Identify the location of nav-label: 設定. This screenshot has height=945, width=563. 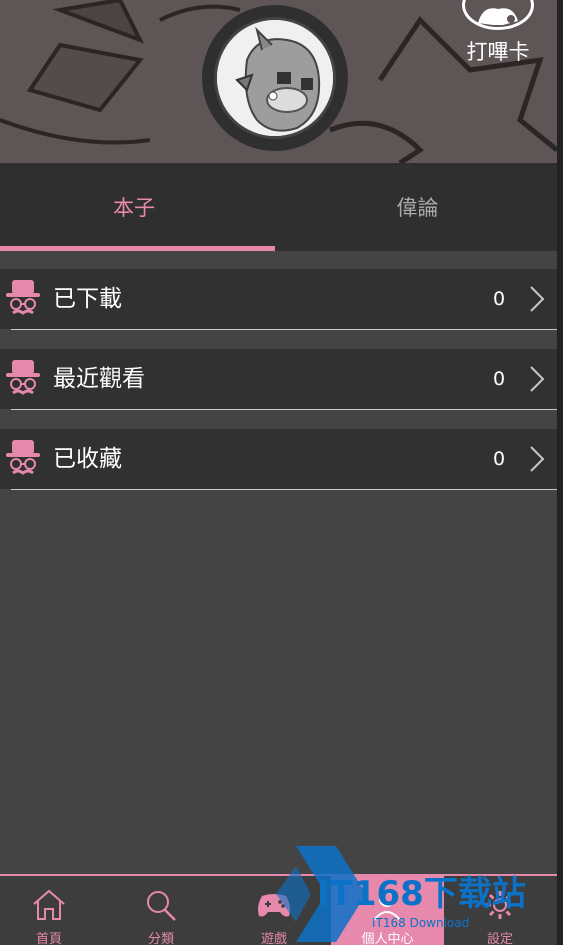
(499, 938).